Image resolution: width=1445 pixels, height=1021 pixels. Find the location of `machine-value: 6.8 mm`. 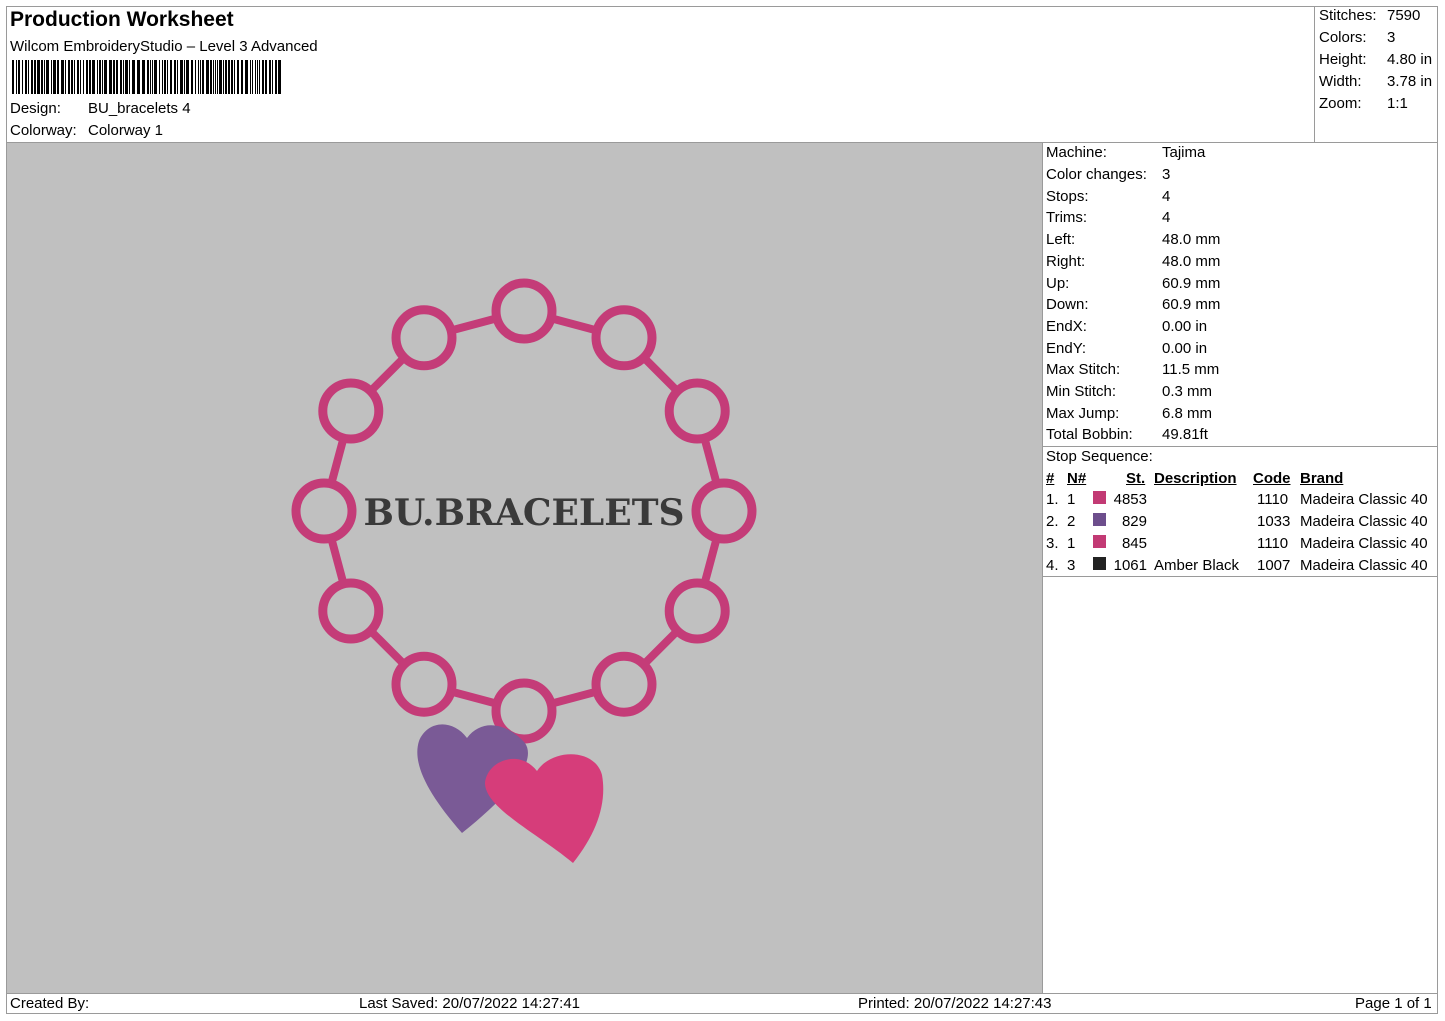

machine-value: 6.8 mm is located at coordinates (1187, 413).